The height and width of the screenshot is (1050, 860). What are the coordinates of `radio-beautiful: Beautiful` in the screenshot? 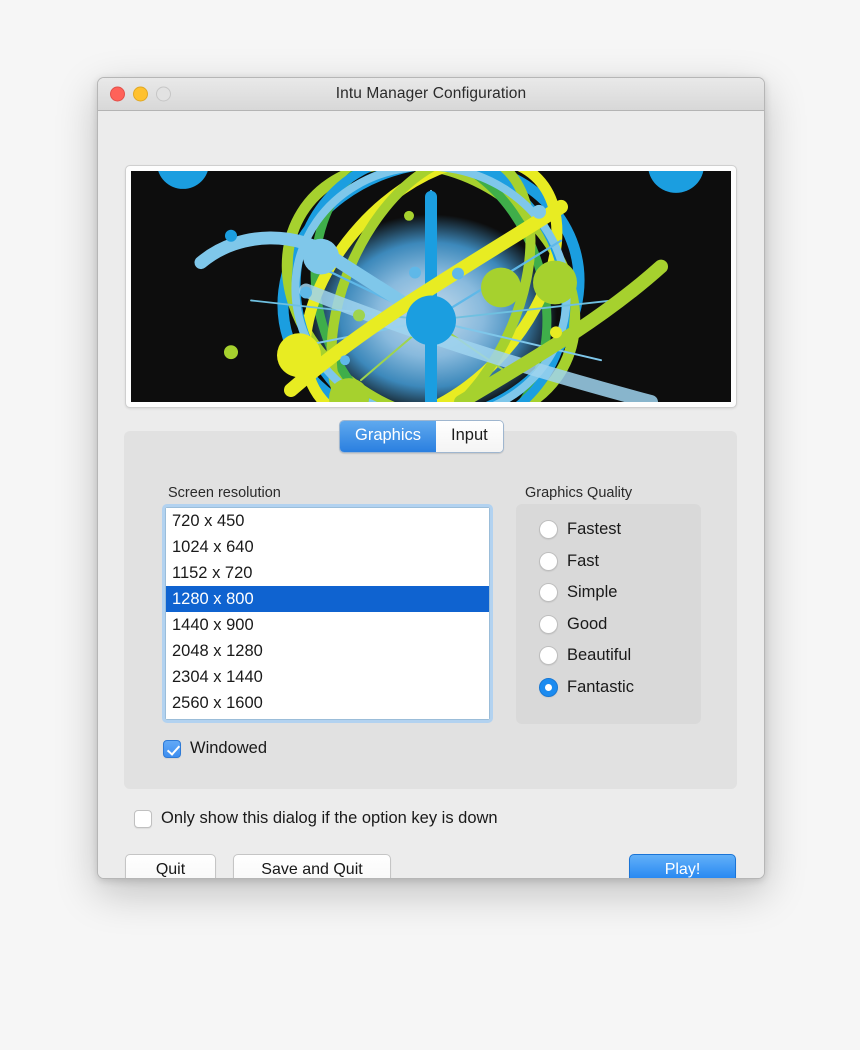 It's located at (608, 656).